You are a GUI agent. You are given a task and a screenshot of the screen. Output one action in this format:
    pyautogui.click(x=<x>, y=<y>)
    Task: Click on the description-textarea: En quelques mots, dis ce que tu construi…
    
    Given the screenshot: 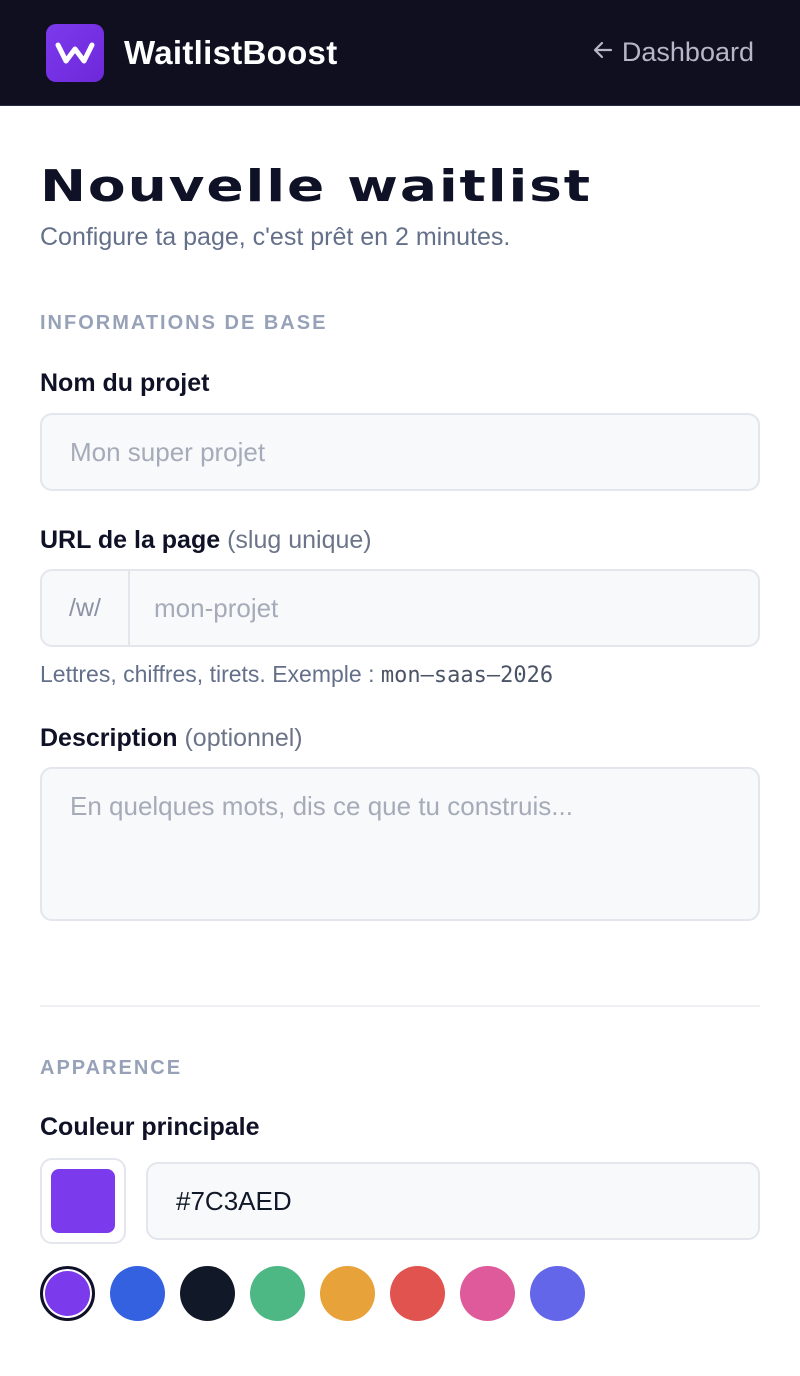 What is the action you would take?
    pyautogui.click(x=400, y=844)
    